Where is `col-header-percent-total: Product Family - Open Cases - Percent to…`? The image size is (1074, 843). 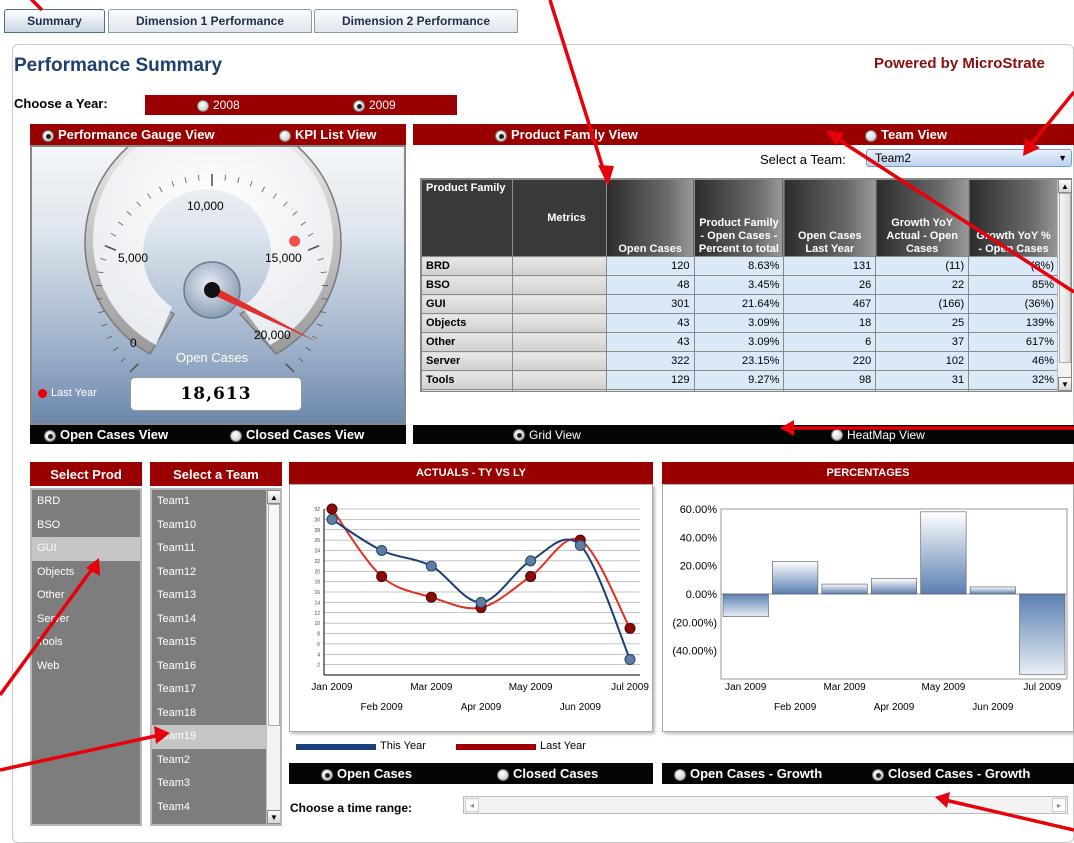 col-header-percent-total: Product Family - Open Cases - Percent to… is located at coordinates (739, 218).